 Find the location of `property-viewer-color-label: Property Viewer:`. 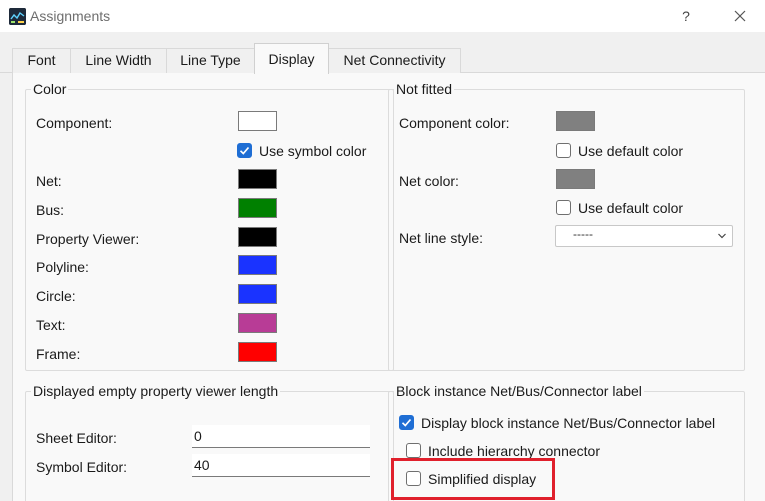

property-viewer-color-label: Property Viewer: is located at coordinates (88, 239).